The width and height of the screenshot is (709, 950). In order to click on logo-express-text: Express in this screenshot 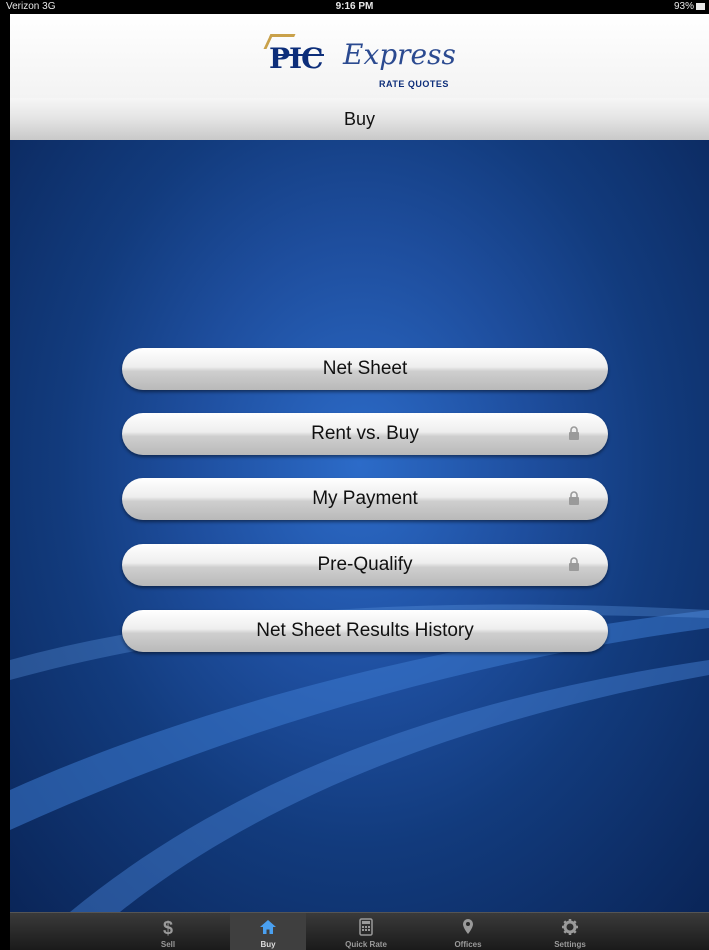, I will do `click(399, 54)`.